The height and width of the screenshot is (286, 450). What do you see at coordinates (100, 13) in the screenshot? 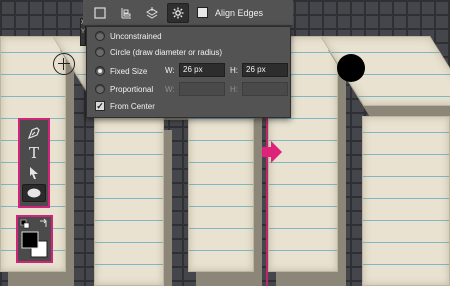
I see `path-operations-icon` at bounding box center [100, 13].